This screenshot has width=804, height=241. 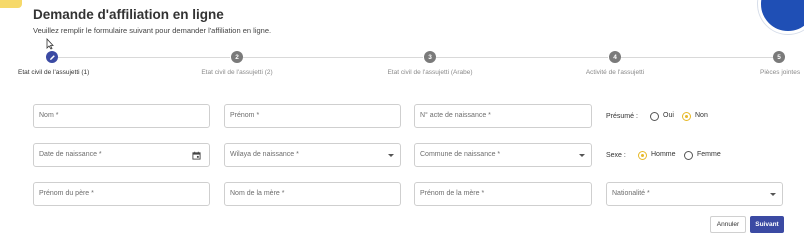 I want to click on prenom-field: Prénom *, so click(x=312, y=116).